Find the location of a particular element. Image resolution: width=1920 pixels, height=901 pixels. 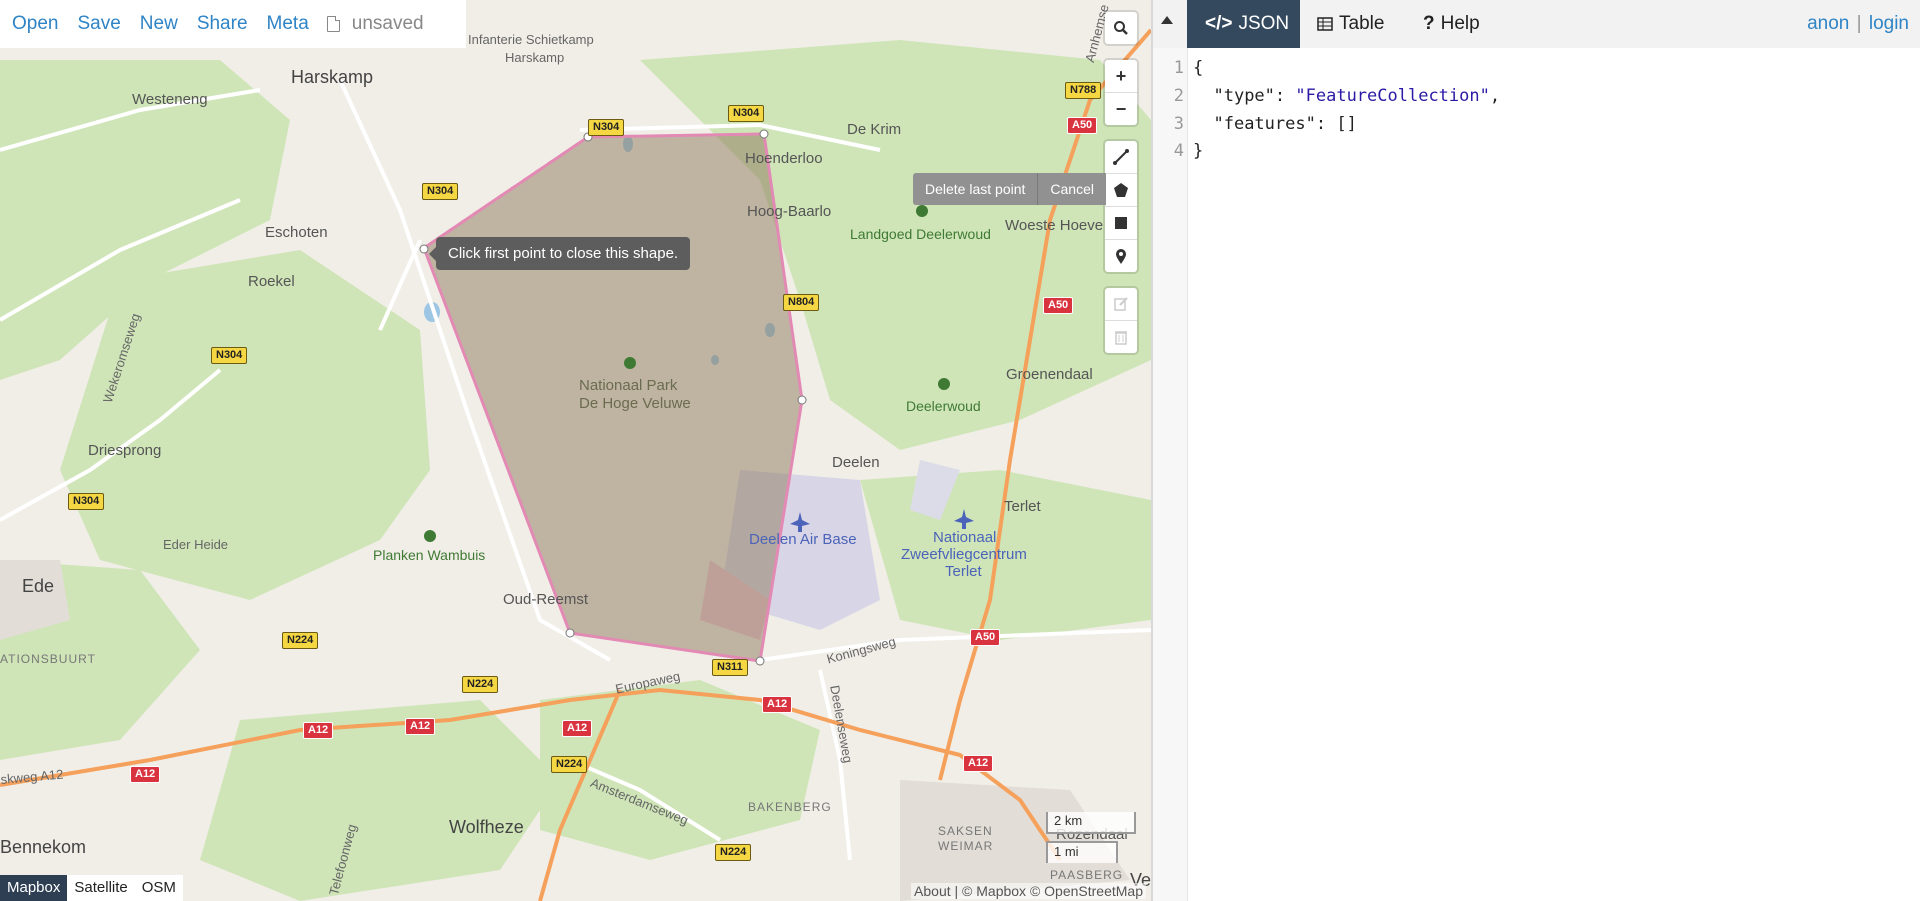

login-link: login is located at coordinates (1889, 23).